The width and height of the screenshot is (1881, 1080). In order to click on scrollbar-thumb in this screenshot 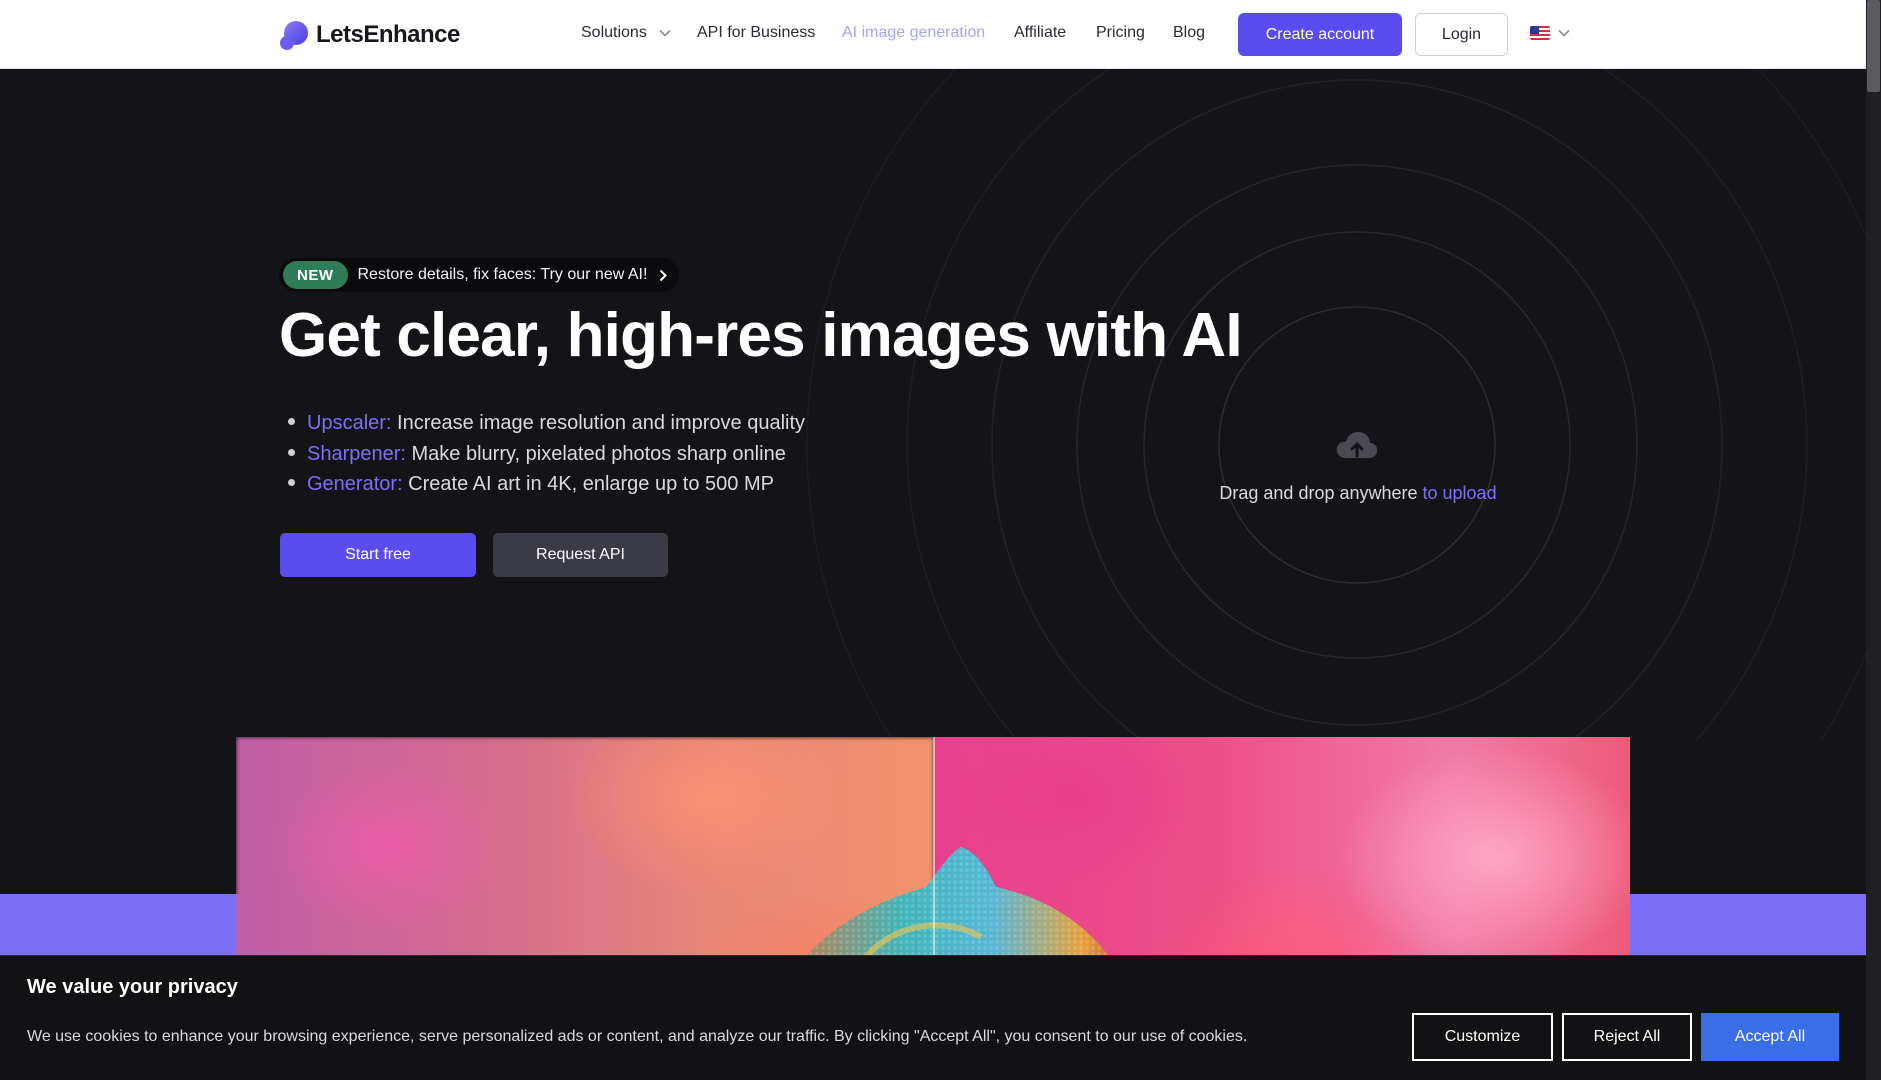, I will do `click(1873, 46)`.